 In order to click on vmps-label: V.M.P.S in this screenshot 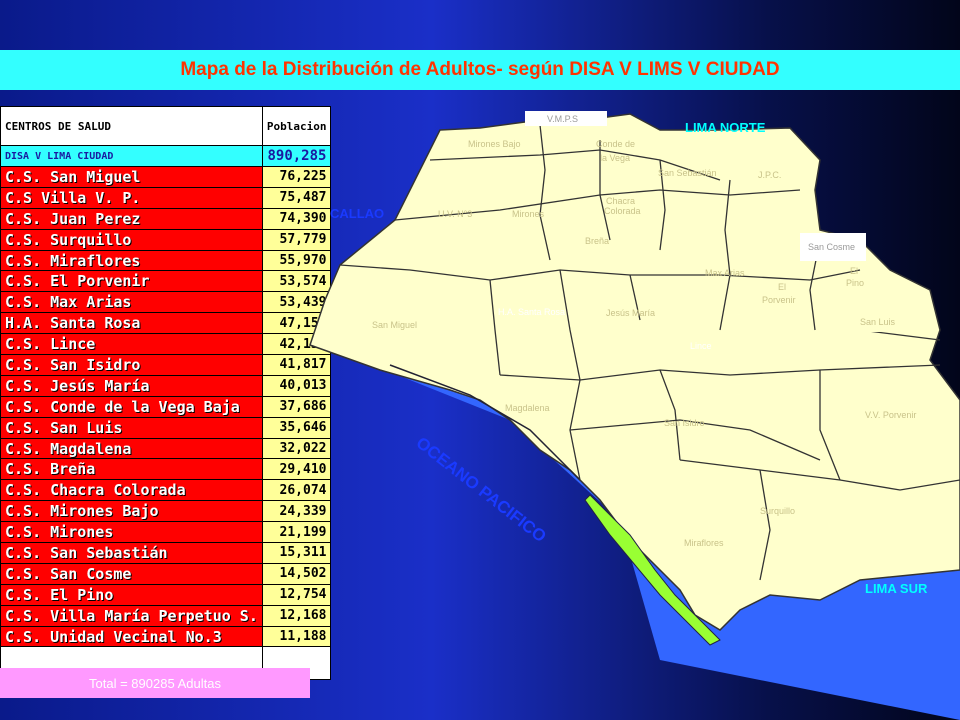, I will do `click(562, 119)`.